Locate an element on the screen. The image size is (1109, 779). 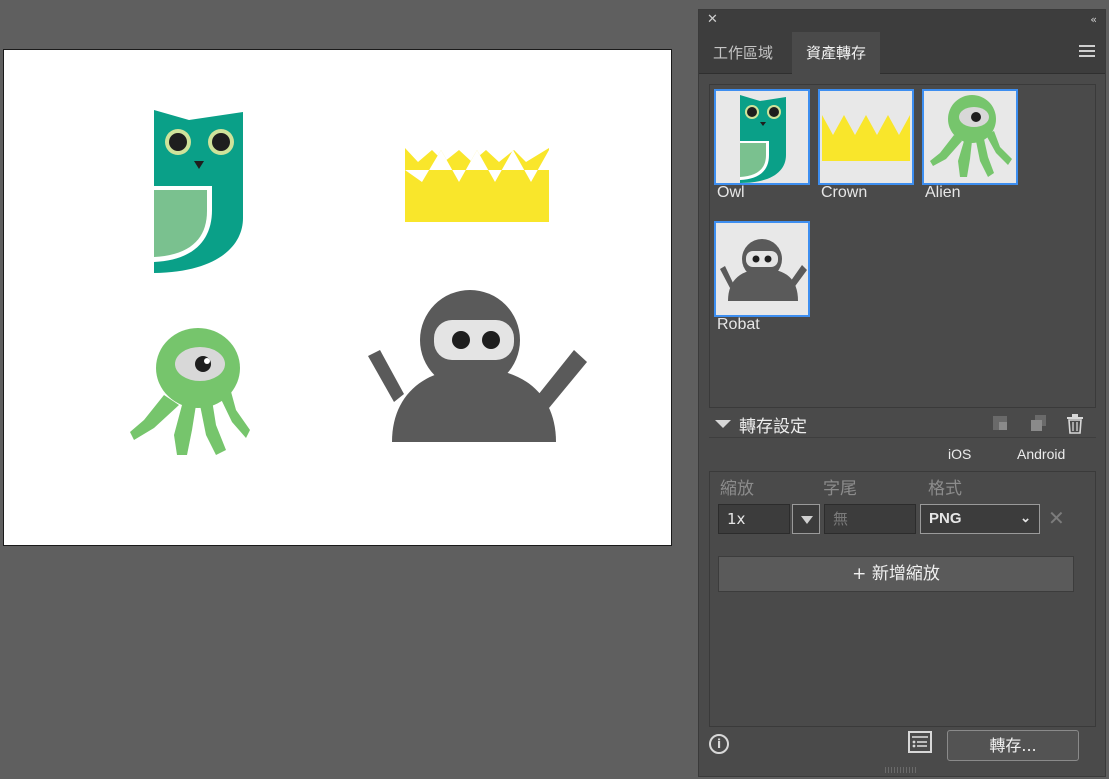
asset-label-robot: Robat is located at coordinates (738, 325).